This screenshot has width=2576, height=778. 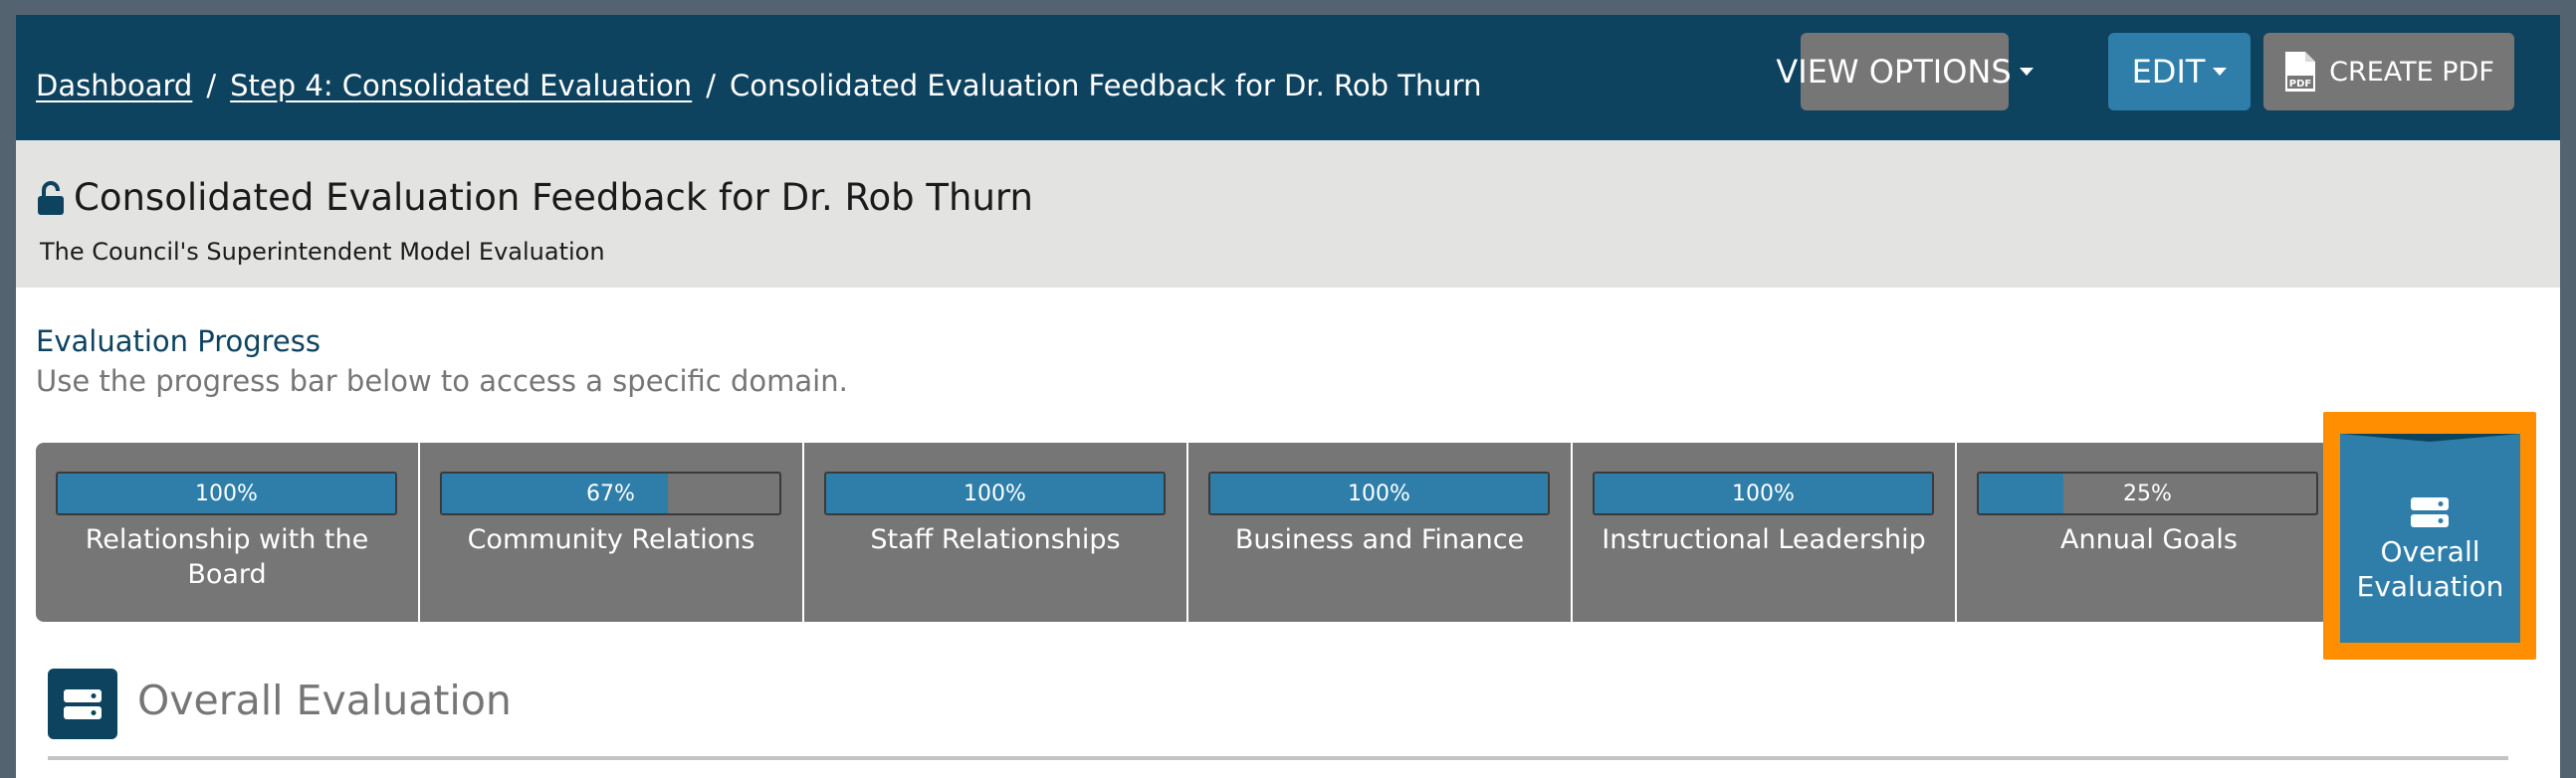 I want to click on tab-notch, so click(x=2430, y=438).